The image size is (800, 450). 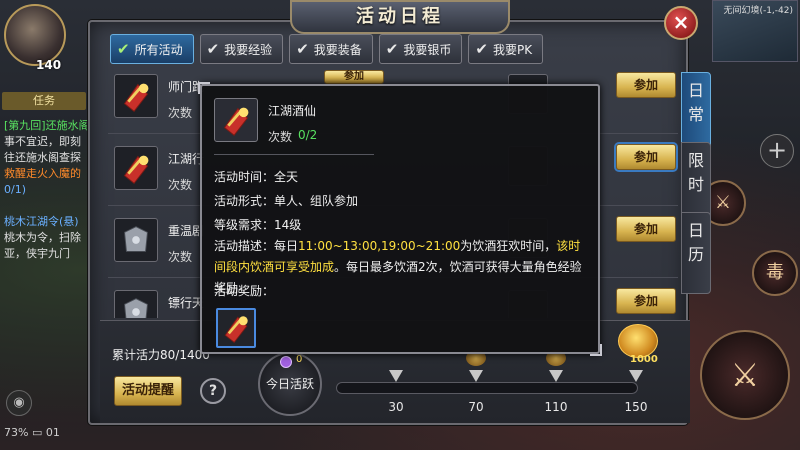 I want to click on panel-title-banner: 活动日程, so click(x=400, y=17).